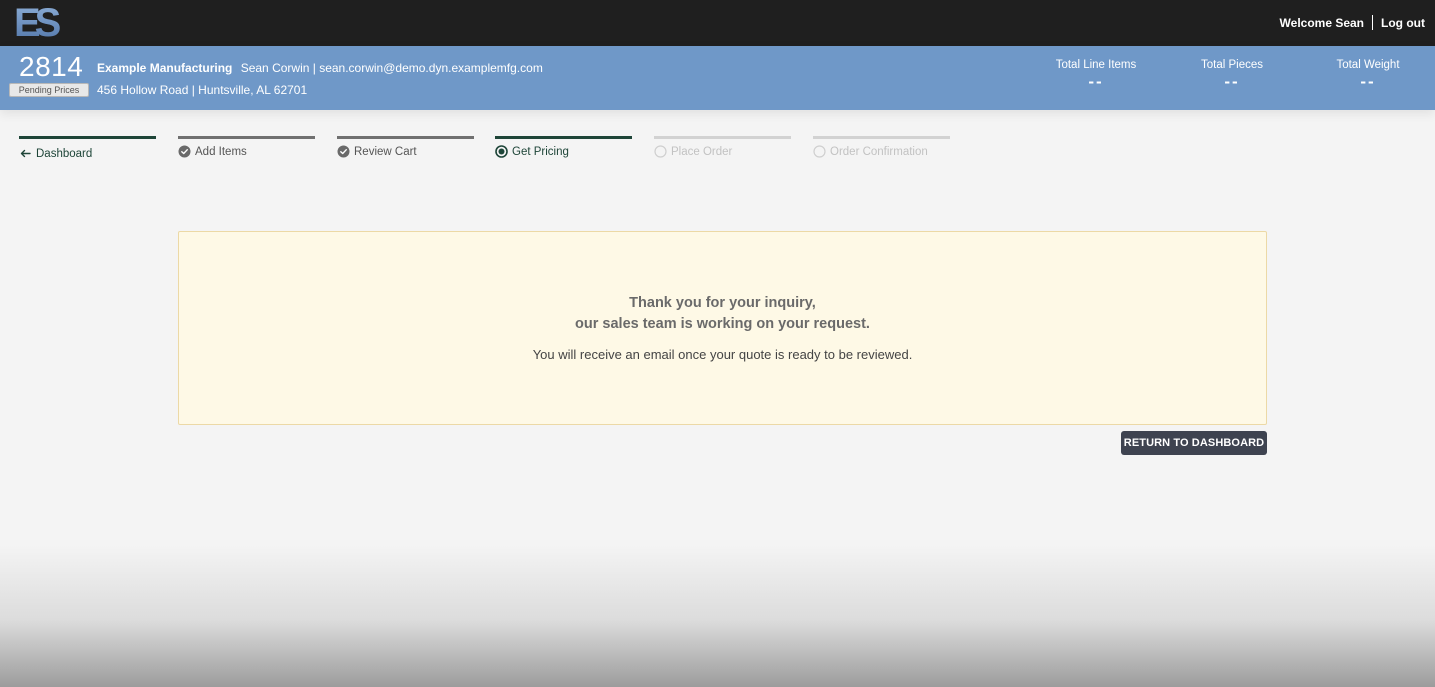  What do you see at coordinates (221, 151) in the screenshot?
I see `step-label: Add Items` at bounding box center [221, 151].